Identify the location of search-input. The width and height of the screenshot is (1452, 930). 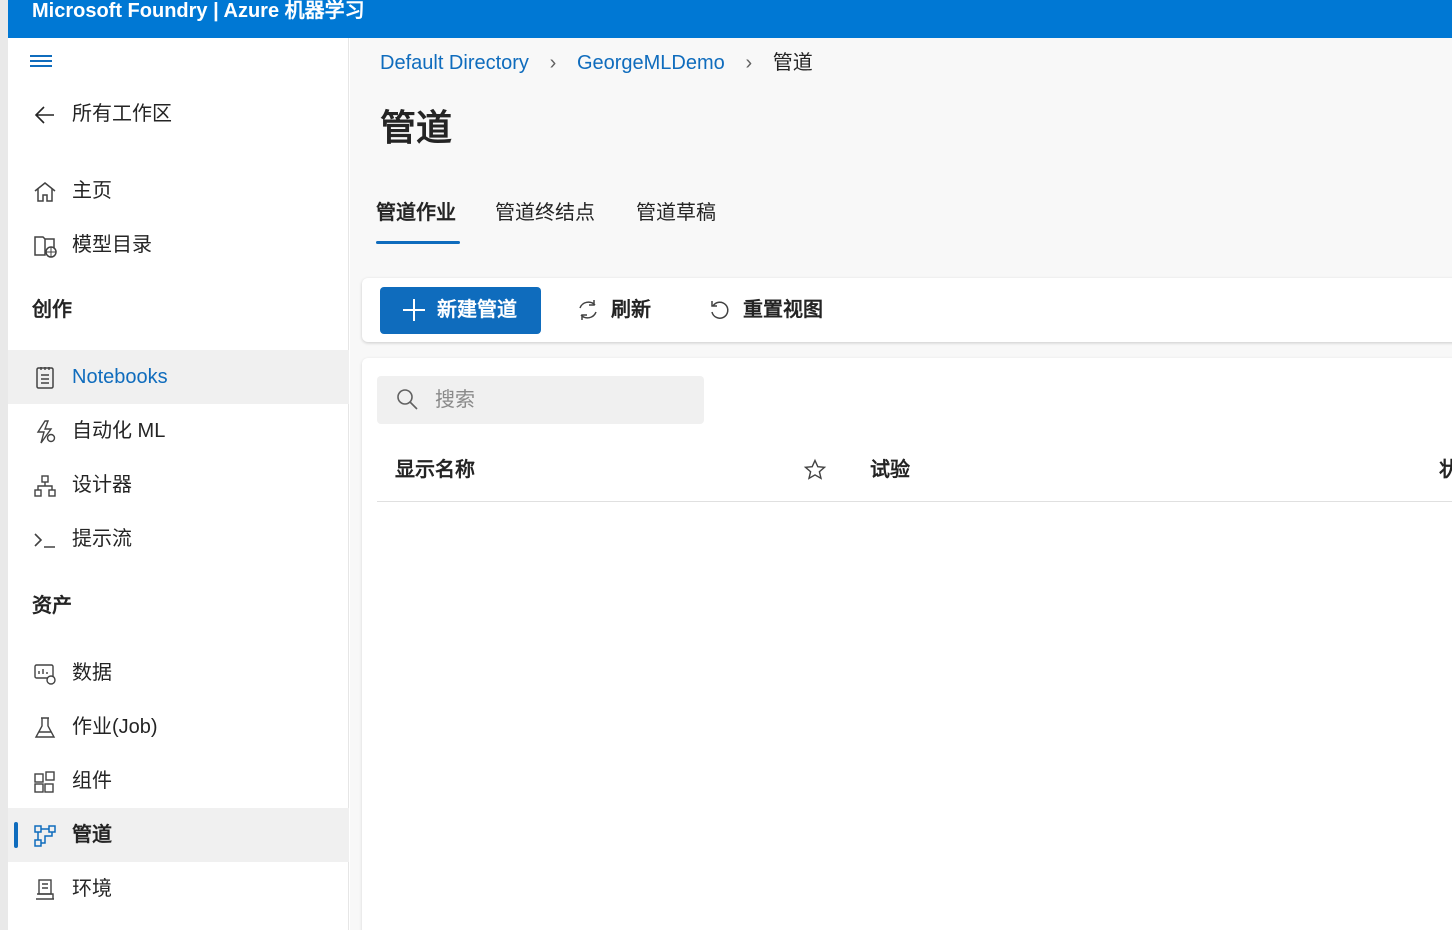
(560, 400).